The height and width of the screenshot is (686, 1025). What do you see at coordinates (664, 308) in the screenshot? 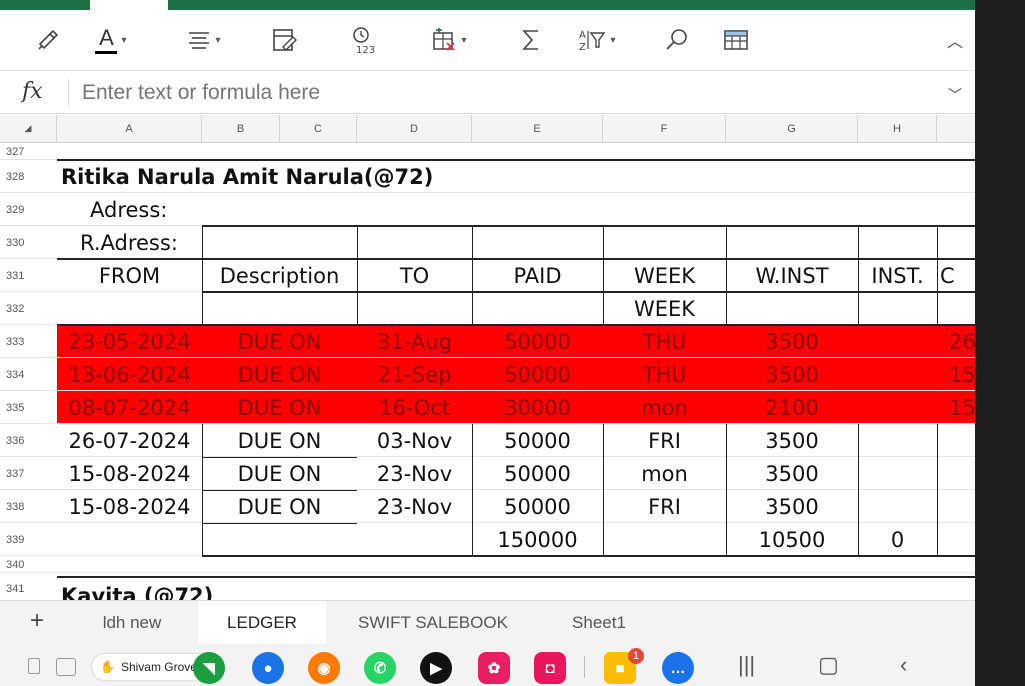
I see `subheader-week: WEEK` at bounding box center [664, 308].